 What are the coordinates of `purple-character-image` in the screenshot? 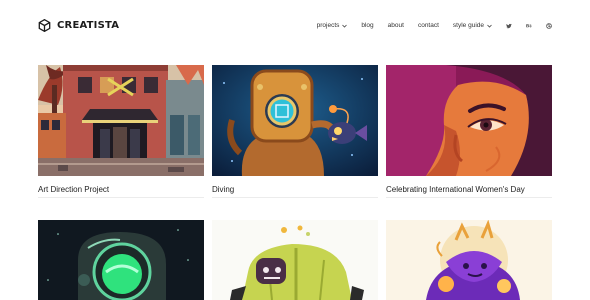 It's located at (469, 260).